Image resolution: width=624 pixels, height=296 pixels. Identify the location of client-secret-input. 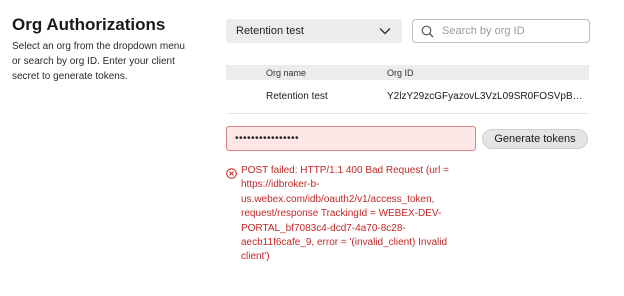
(350, 138).